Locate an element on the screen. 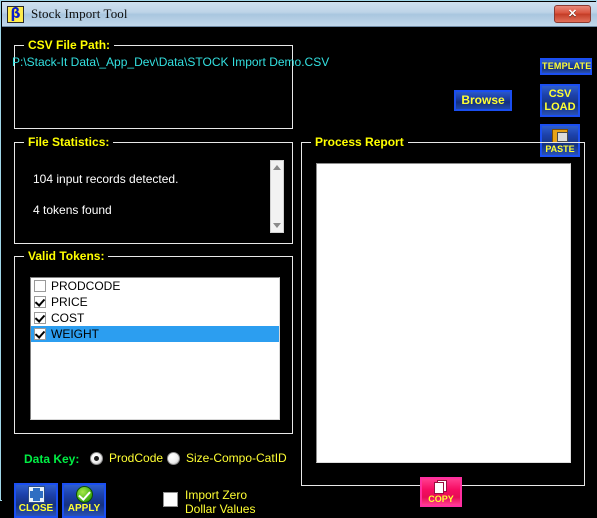 Image resolution: width=597 pixels, height=518 pixels. app-icon: β is located at coordinates (15, 14).